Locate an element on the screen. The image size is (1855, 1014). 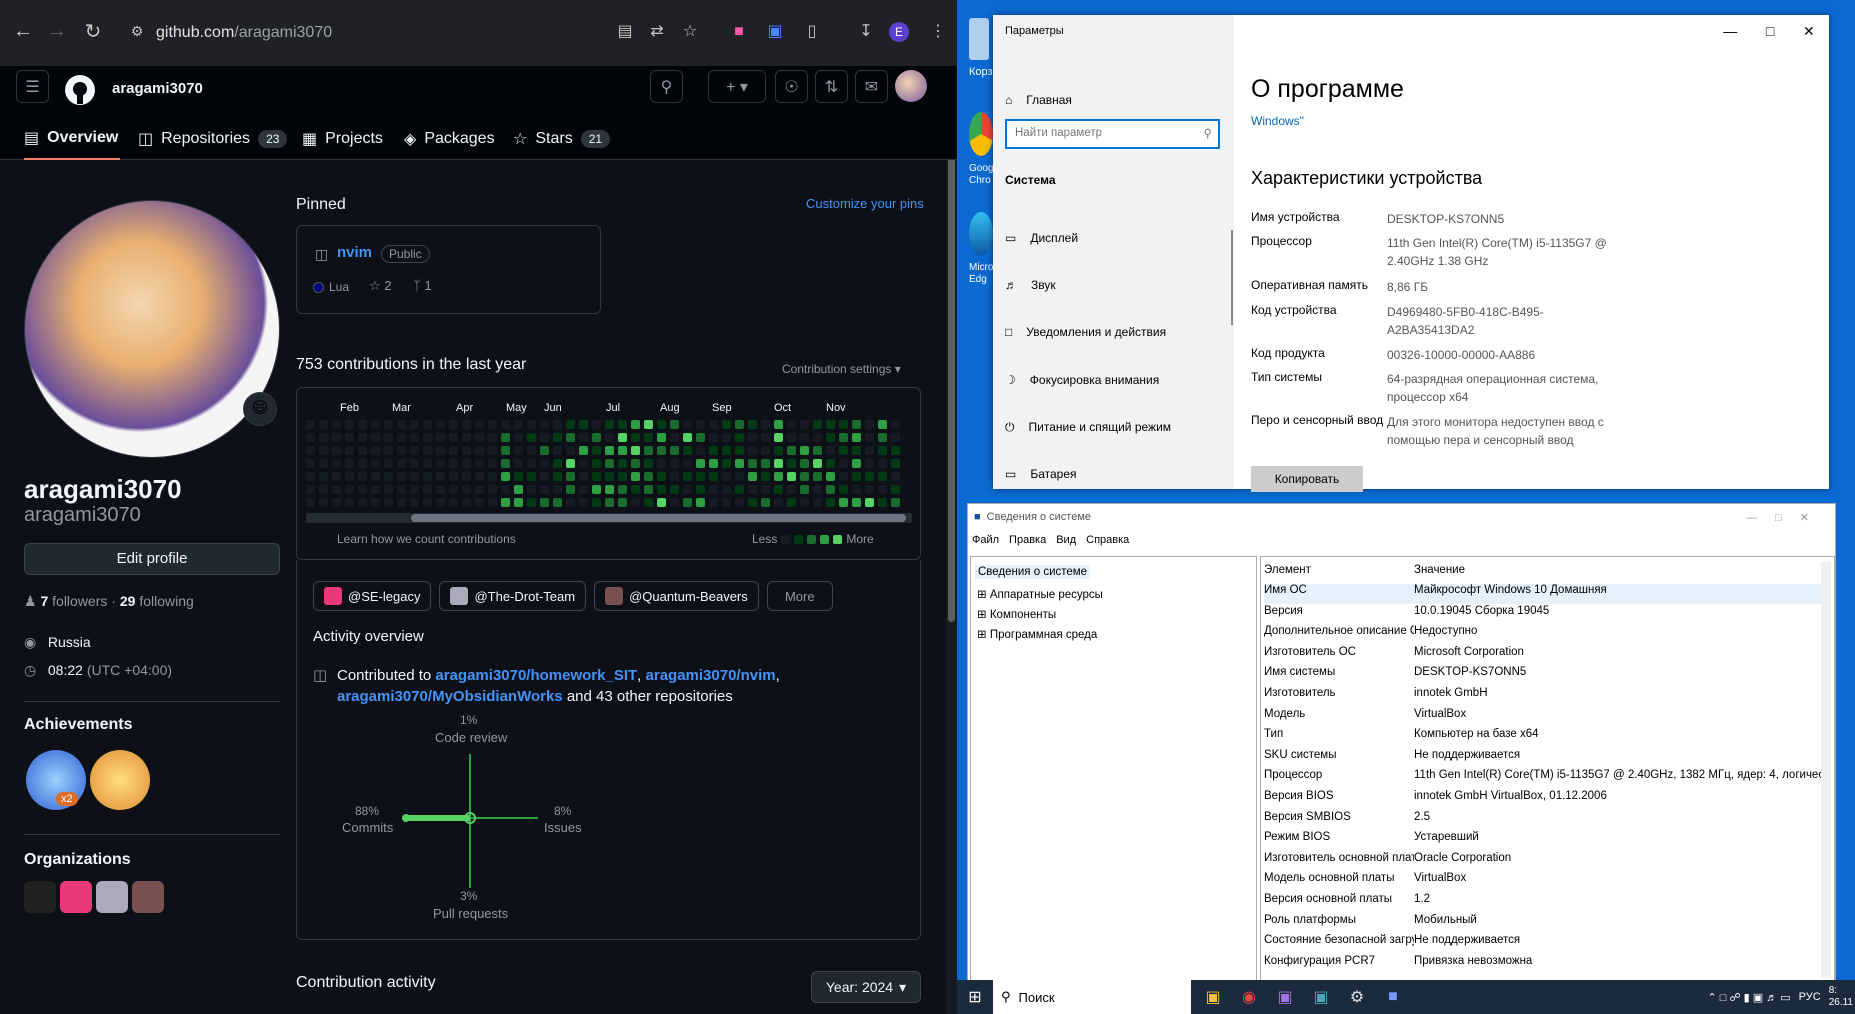
repo-link-nvim: aragami3070/nvim is located at coordinates (711, 675).